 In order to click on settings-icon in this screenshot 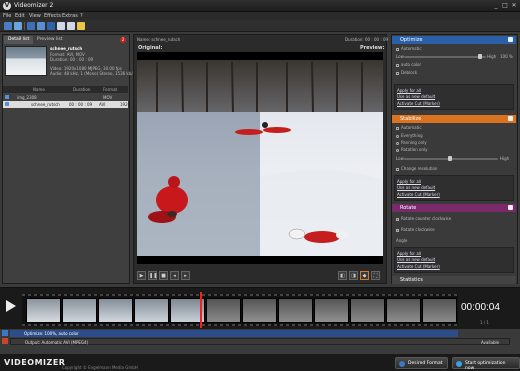, I will do `click(31, 26)`.